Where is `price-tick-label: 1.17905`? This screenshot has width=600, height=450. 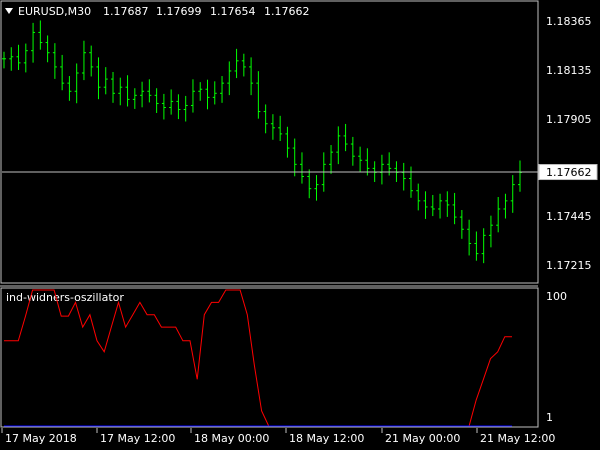 price-tick-label: 1.17905 is located at coordinates (569, 119).